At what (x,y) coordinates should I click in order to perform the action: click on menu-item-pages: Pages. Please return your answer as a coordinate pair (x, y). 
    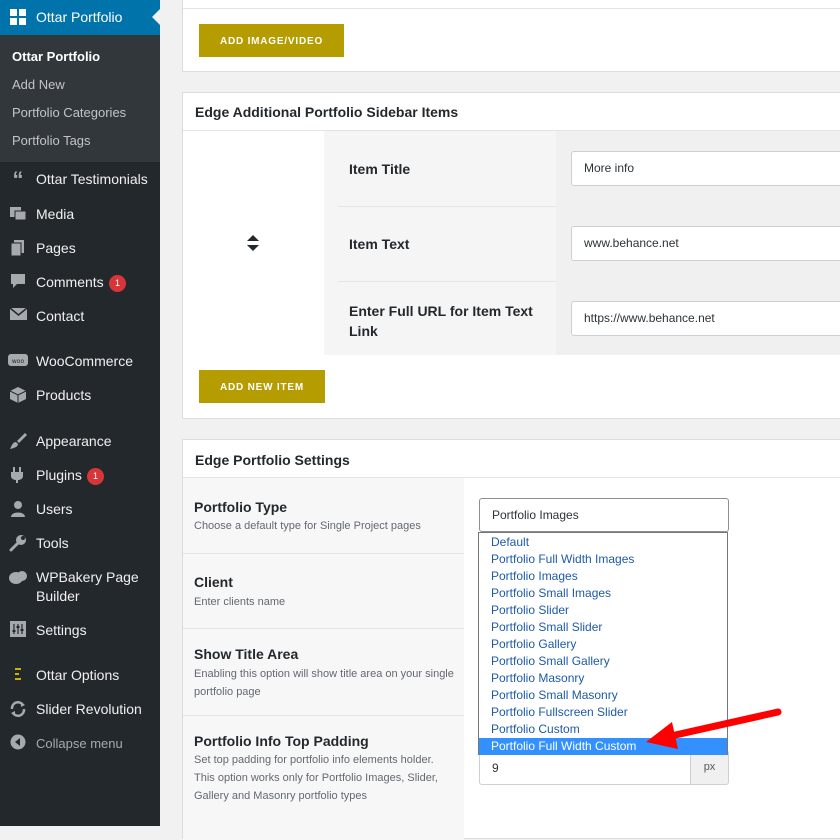
    Looking at the image, I should click on (80, 255).